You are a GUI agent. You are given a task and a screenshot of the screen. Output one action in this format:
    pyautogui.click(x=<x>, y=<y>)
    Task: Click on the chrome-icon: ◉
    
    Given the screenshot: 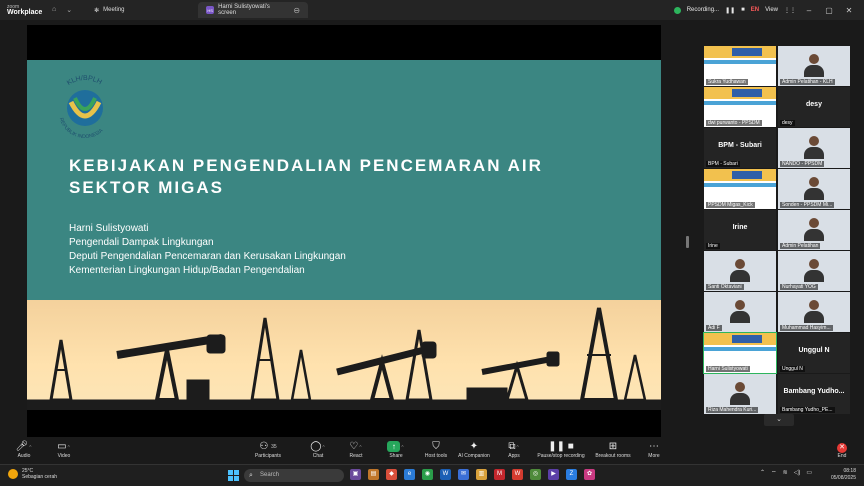 What is the action you would take?
    pyautogui.click(x=427, y=474)
    